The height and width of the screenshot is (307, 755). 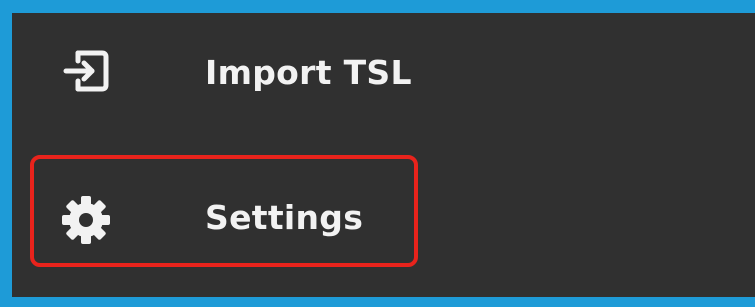 What do you see at coordinates (284, 217) in the screenshot?
I see `menu-item-label: Settings` at bounding box center [284, 217].